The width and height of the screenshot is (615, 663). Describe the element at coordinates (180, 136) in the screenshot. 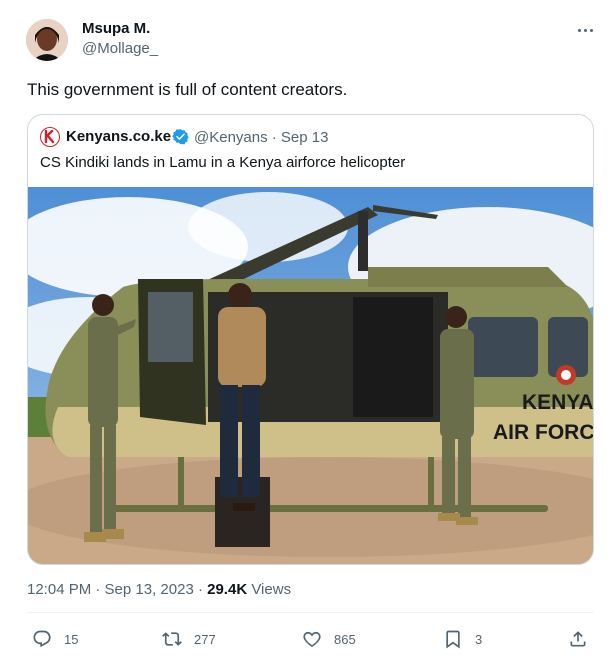

I see `verified-badge-icon` at that location.